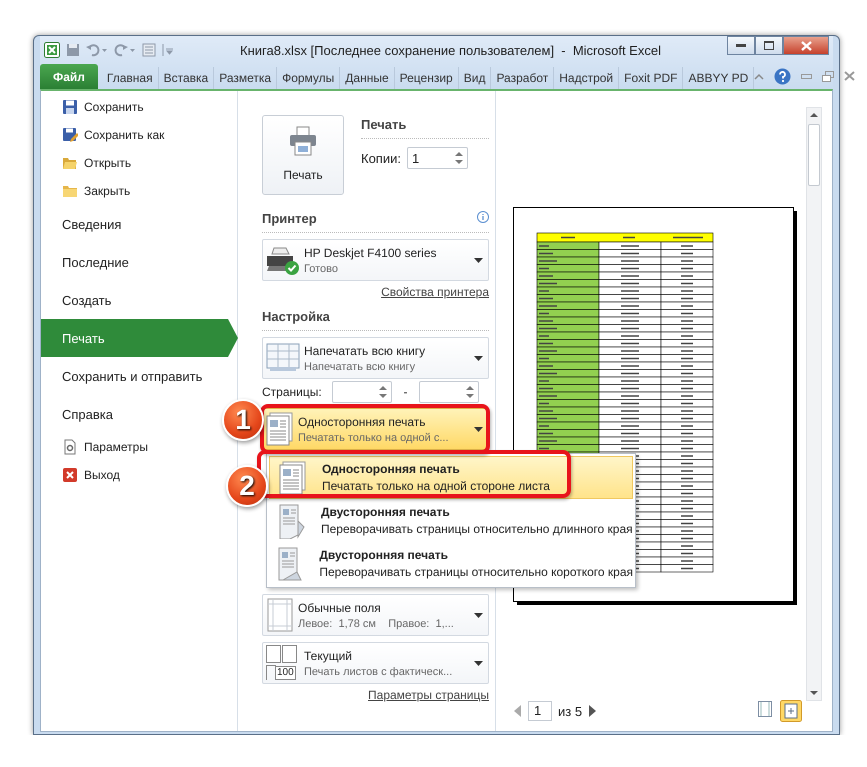 The image size is (867, 767). I want to click on menu-command: Закрыть, so click(89, 191).